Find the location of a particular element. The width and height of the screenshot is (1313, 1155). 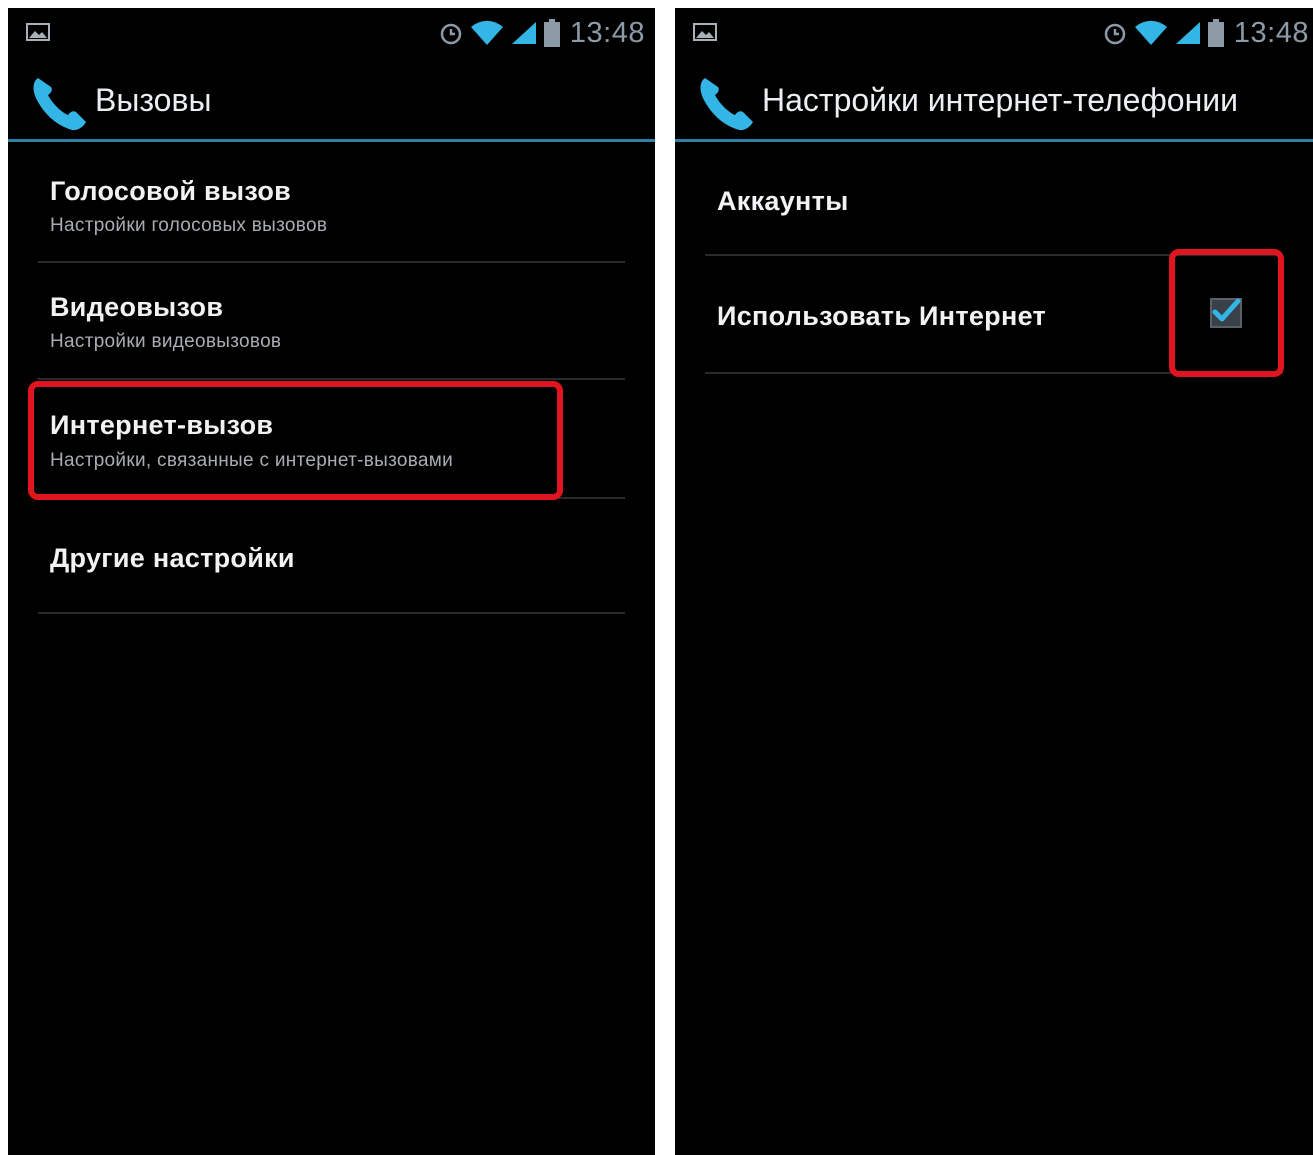

pref-other-settings: Другие настройки is located at coordinates (331, 557).